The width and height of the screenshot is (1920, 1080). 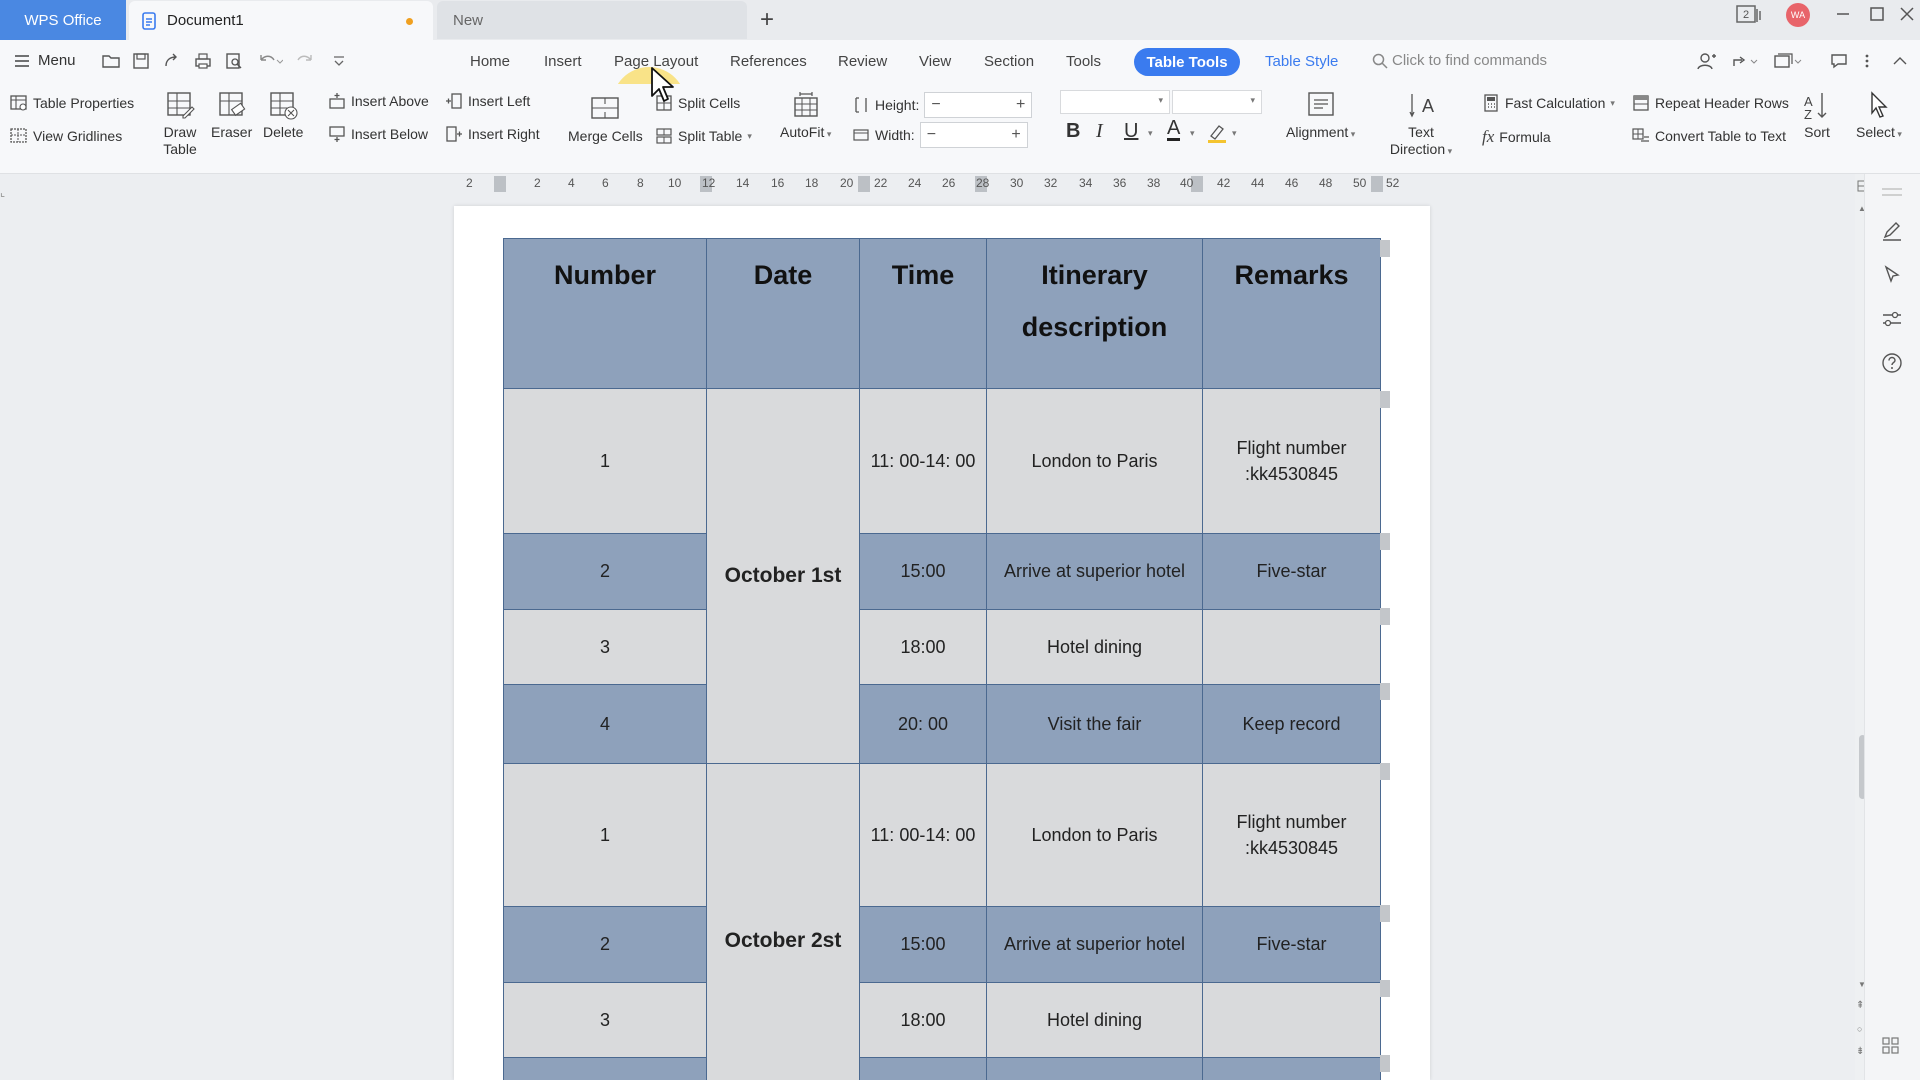 What do you see at coordinates (1877, 14) in the screenshot?
I see `maximize-icon` at bounding box center [1877, 14].